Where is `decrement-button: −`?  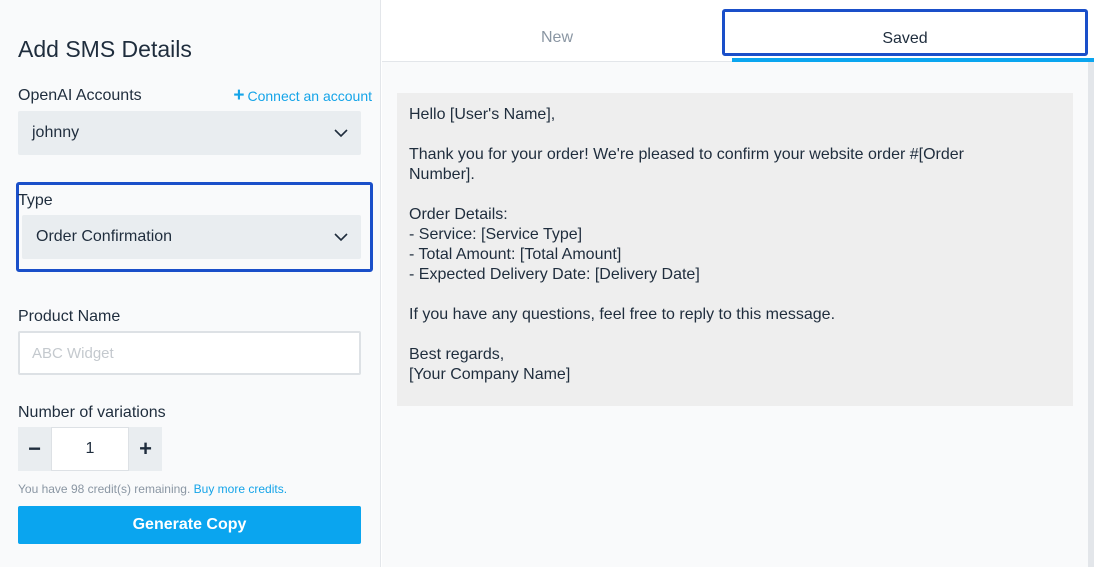
decrement-button: − is located at coordinates (34, 449).